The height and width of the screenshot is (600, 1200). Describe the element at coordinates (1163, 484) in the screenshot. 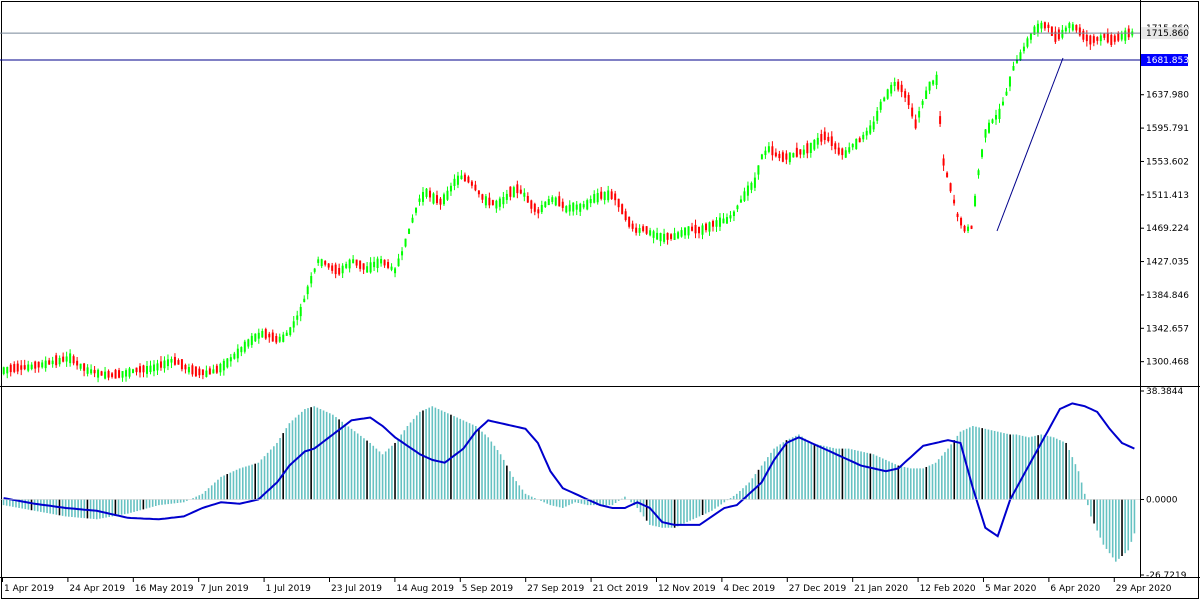

I see `oscillator-axis-labels: 38.3844 0.0000 -26.7219` at that location.